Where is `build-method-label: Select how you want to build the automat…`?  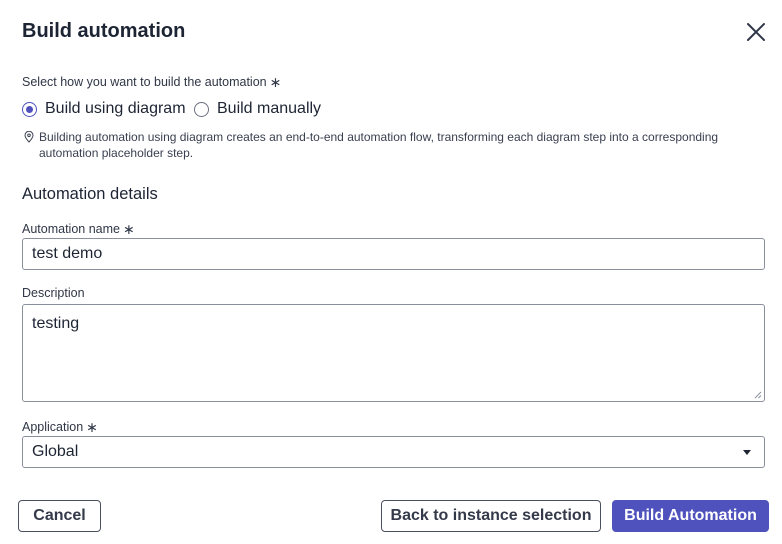
build-method-label: Select how you want to build the automat… is located at coordinates (151, 81).